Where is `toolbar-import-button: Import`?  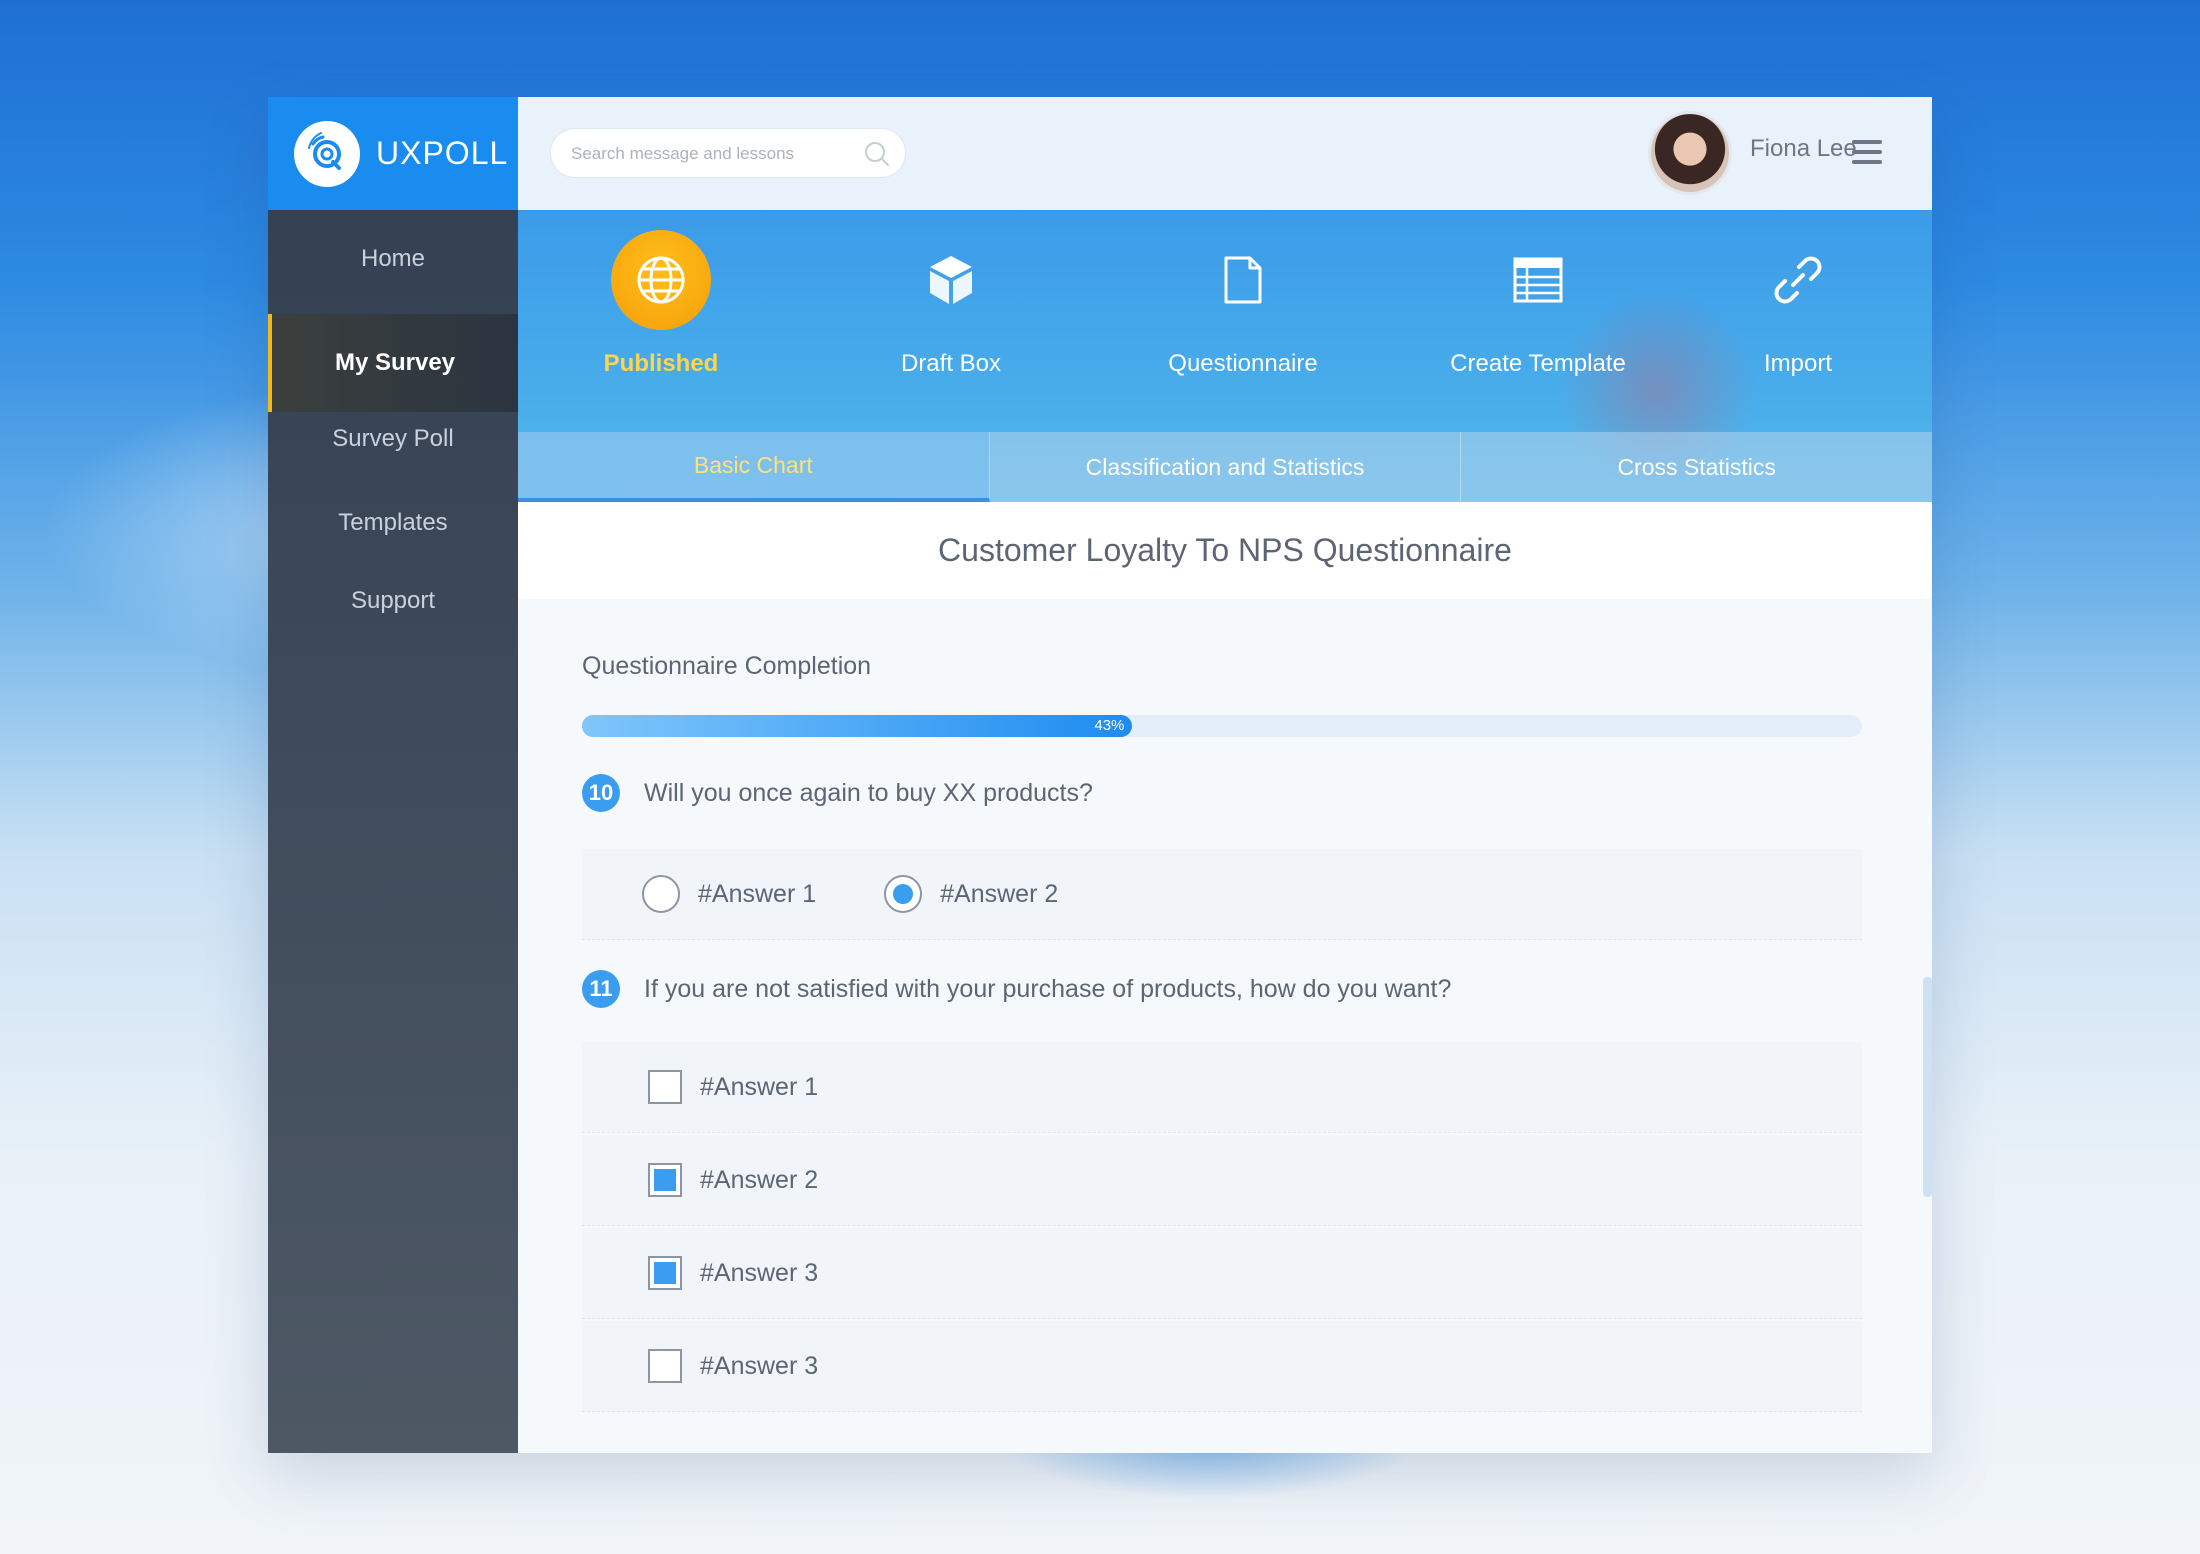
toolbar-import-button: Import is located at coordinates (1798, 304).